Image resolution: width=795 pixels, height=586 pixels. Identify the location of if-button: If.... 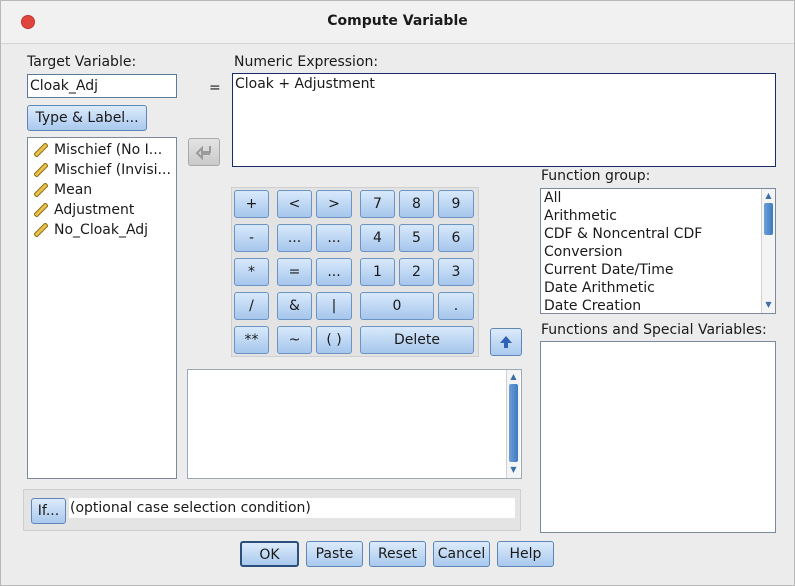
(48, 511).